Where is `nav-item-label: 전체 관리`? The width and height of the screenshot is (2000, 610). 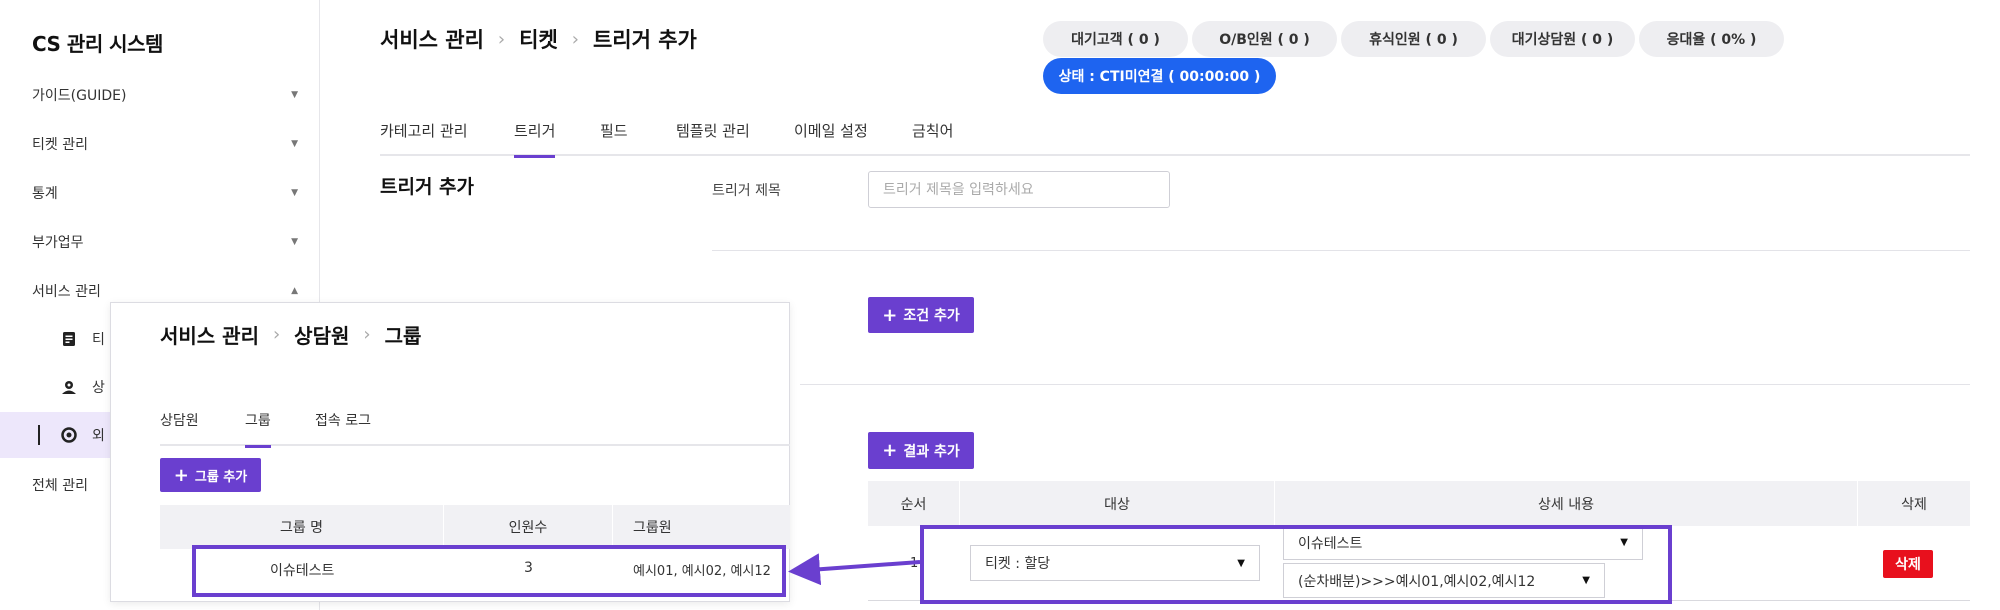 nav-item-label: 전체 관리 is located at coordinates (60, 486).